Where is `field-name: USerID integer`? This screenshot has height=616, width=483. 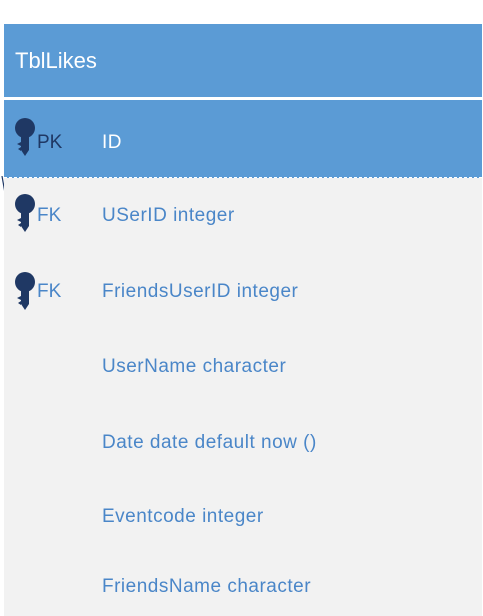
field-name: USerID integer is located at coordinates (168, 215).